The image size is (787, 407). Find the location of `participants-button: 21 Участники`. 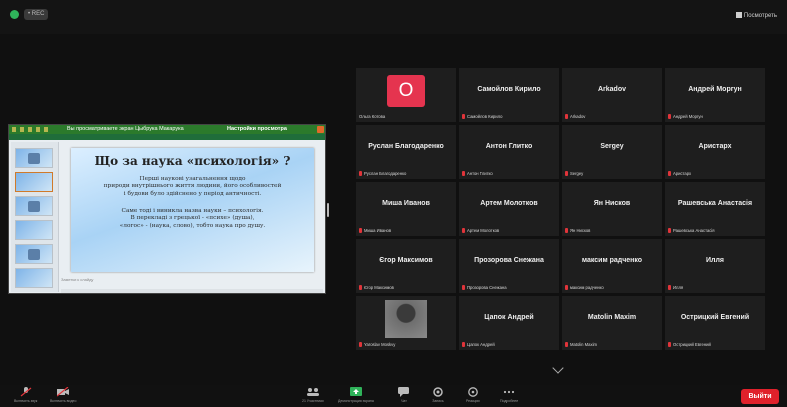

participants-button: 21 Участники is located at coordinates (313, 395).